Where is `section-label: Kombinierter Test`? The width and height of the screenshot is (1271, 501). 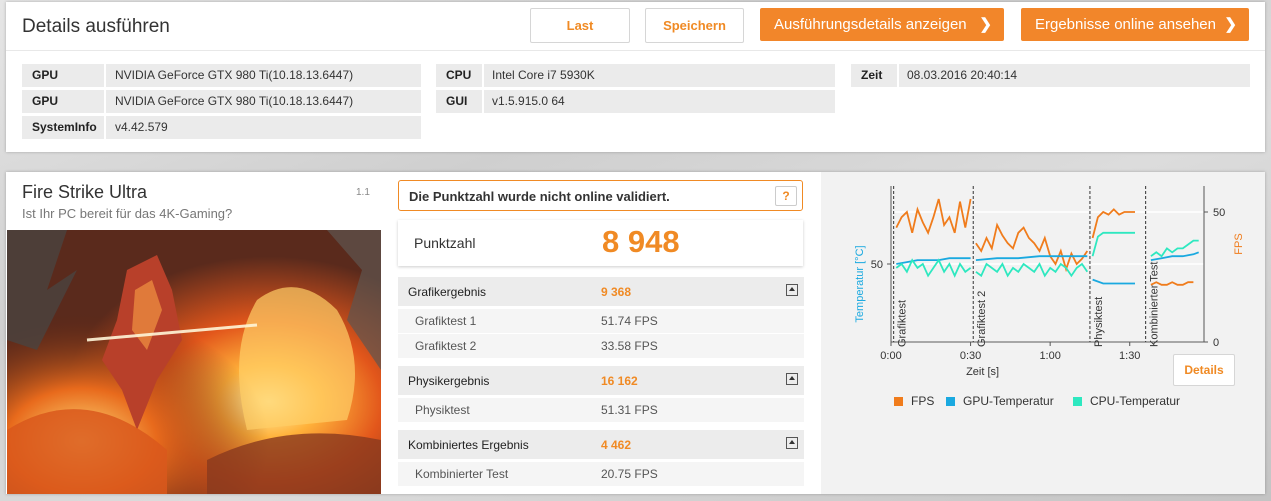 section-label: Kombinierter Test is located at coordinates (1155, 304).